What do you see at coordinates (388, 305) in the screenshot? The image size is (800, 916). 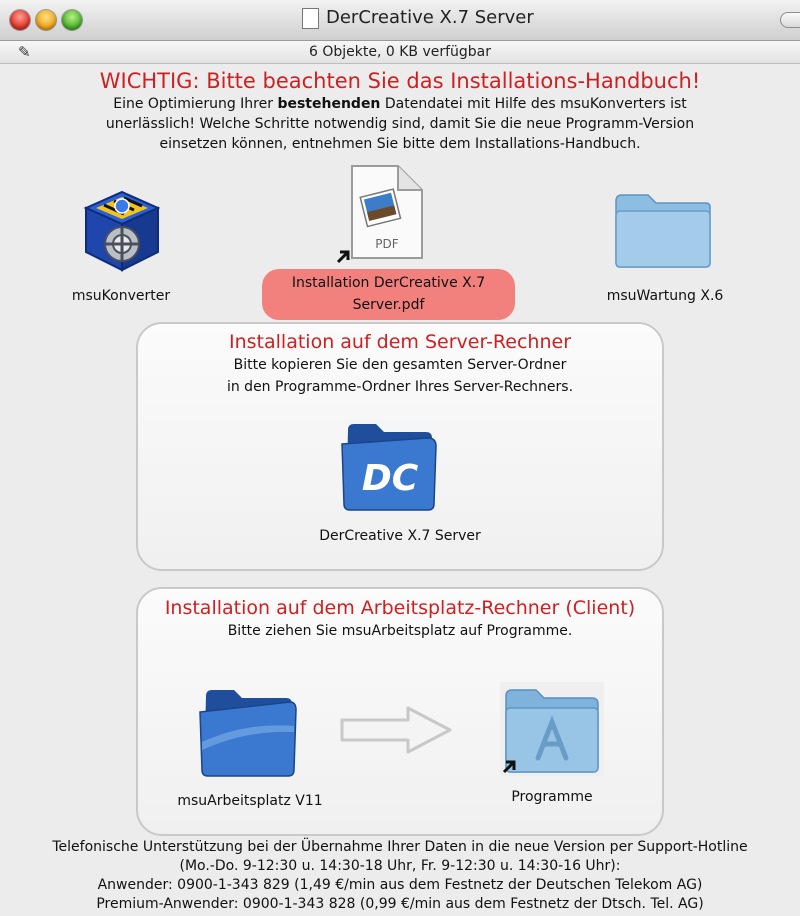 I see `pdf-label-line-2: Server.pdf` at bounding box center [388, 305].